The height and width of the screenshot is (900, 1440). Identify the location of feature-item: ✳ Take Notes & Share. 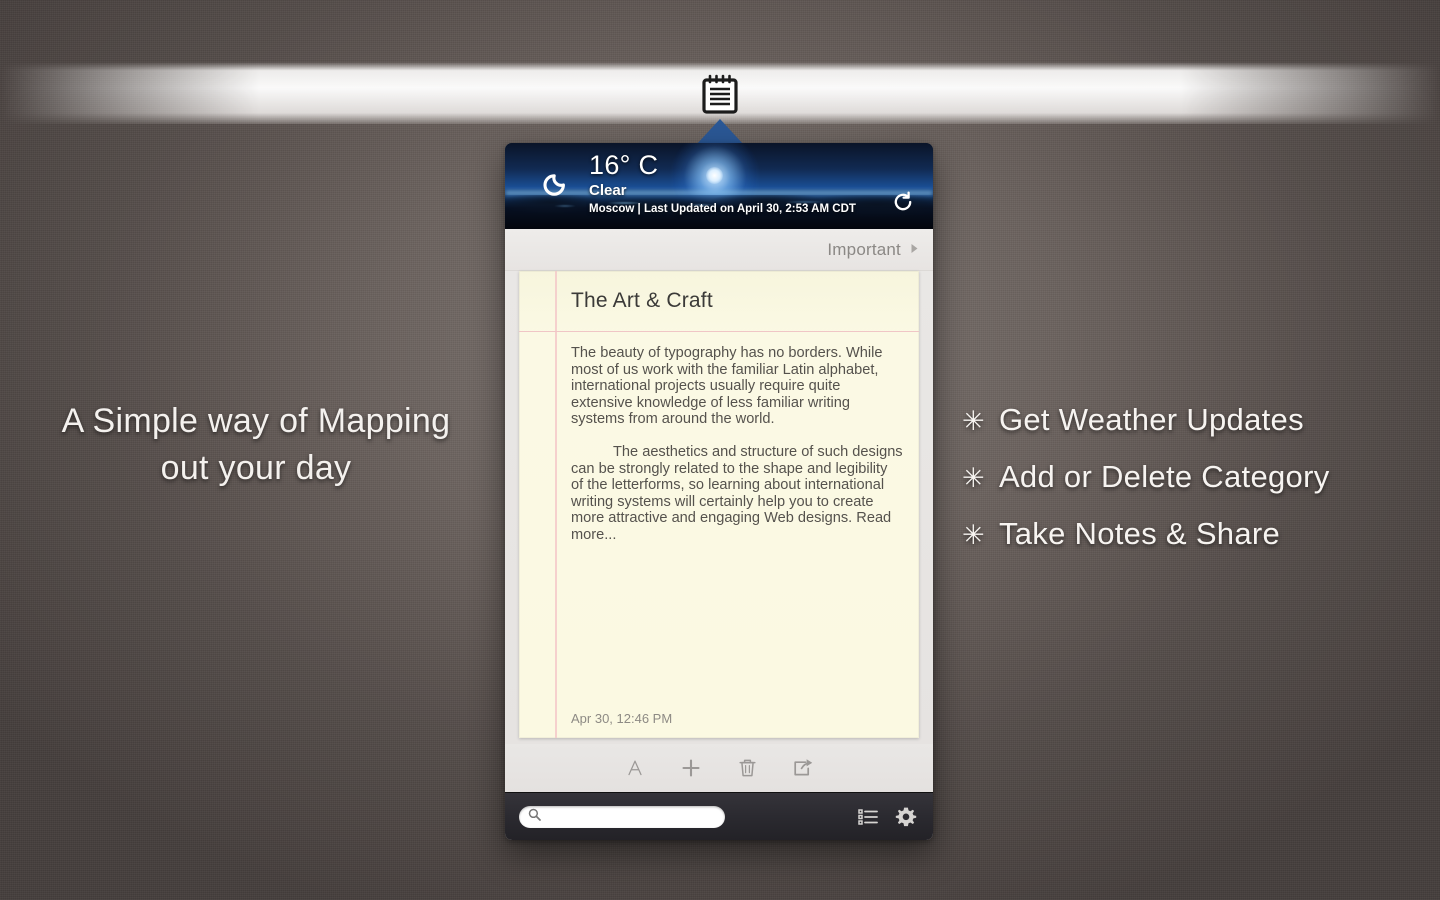
(1197, 534).